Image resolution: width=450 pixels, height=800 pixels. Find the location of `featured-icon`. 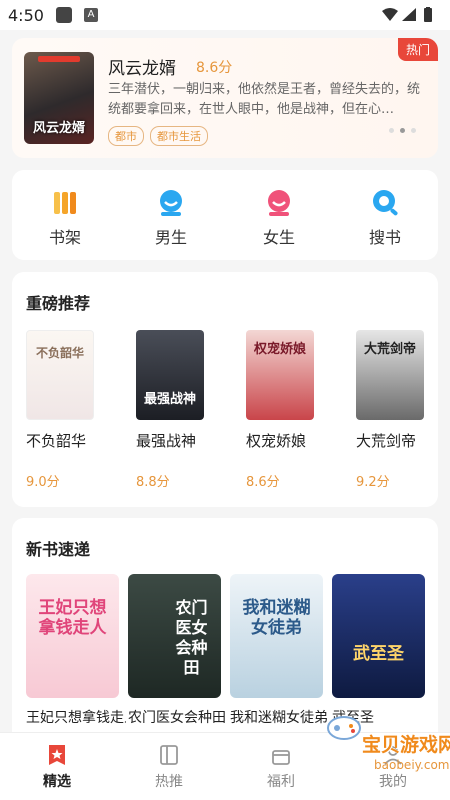

featured-icon is located at coordinates (57, 755).